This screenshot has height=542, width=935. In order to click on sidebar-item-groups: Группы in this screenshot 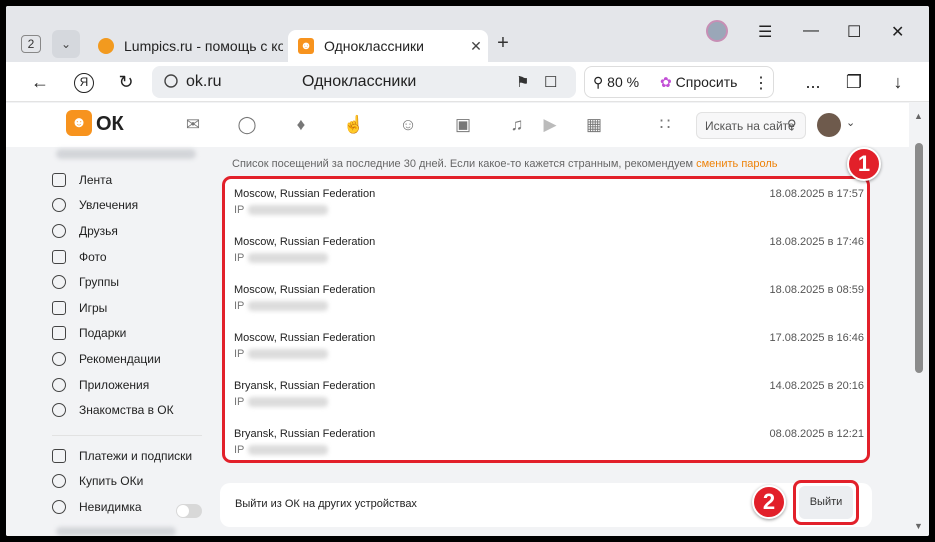, I will do `click(85, 282)`.